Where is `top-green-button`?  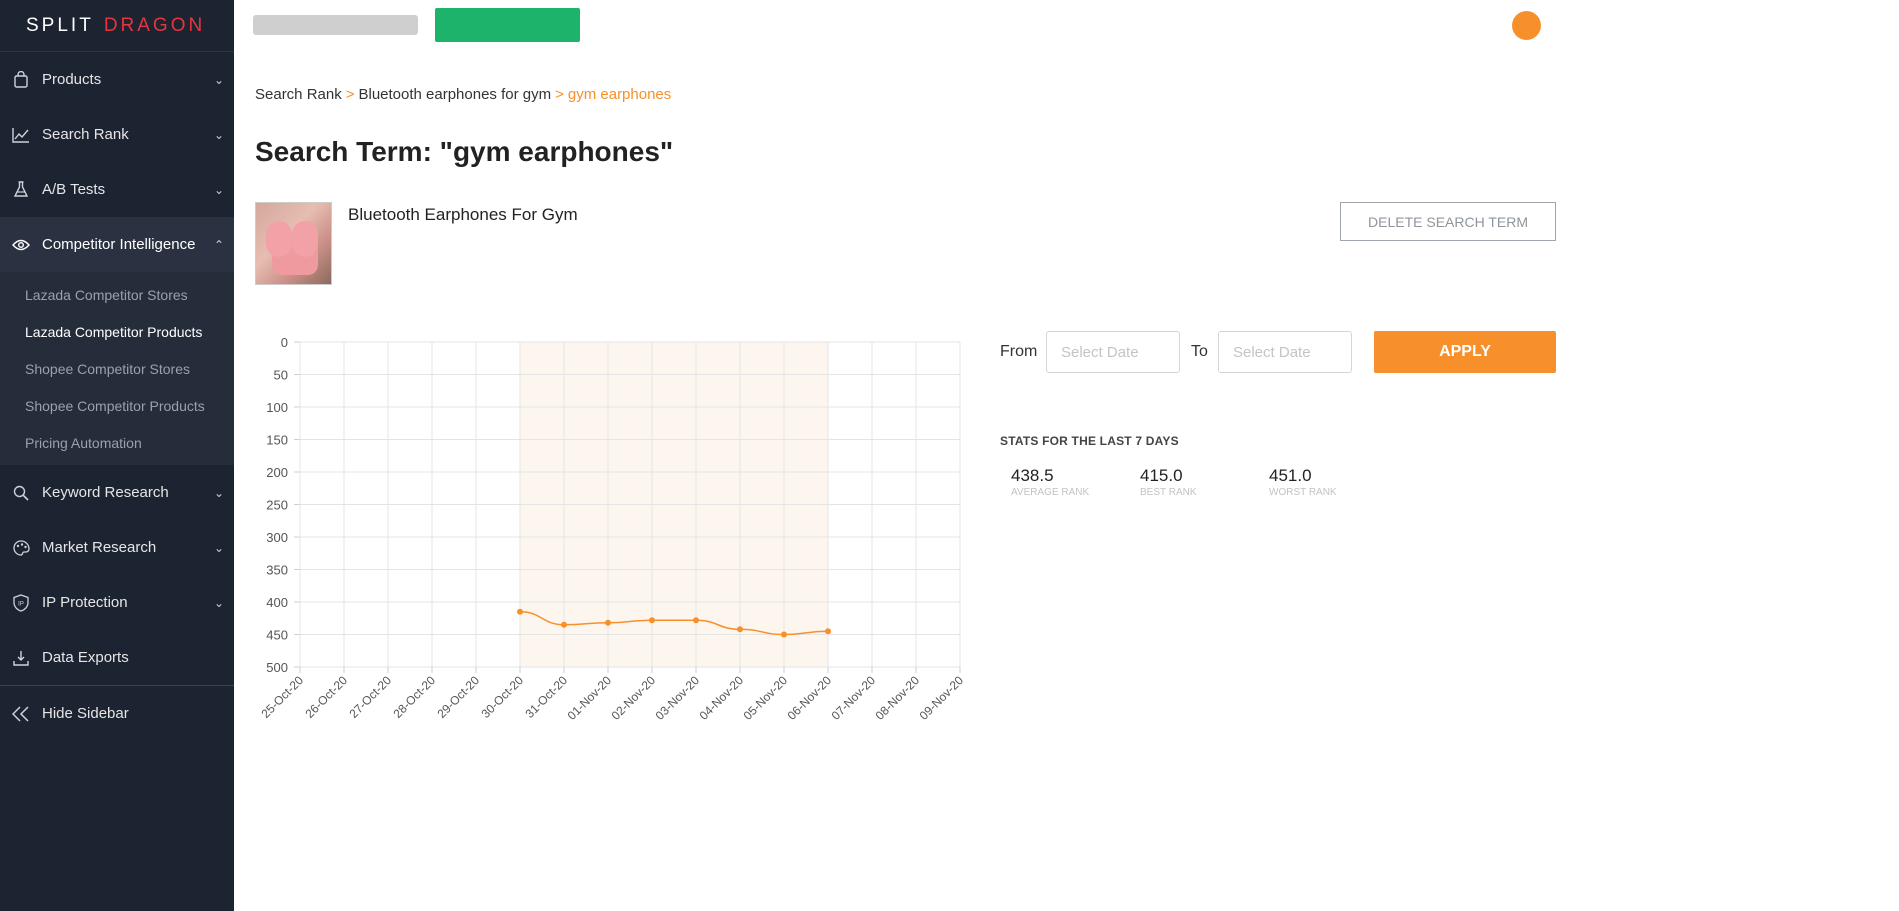 top-green-button is located at coordinates (507, 25).